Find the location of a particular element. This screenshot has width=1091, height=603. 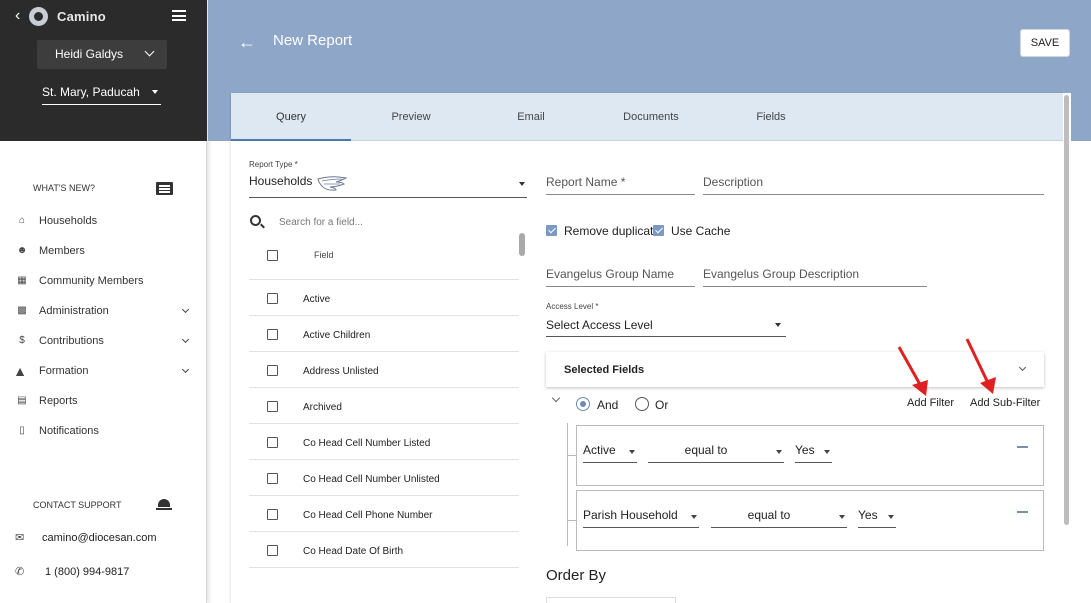

field-row: Active Children is located at coordinates (384, 341).